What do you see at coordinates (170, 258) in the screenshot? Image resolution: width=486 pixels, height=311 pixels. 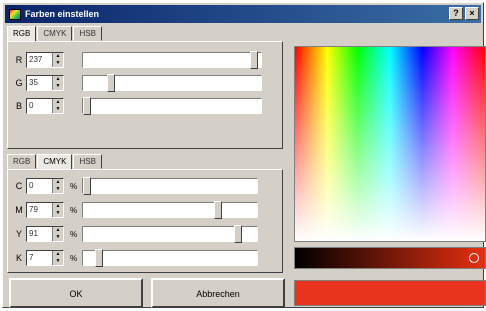 I see `k-slider` at bounding box center [170, 258].